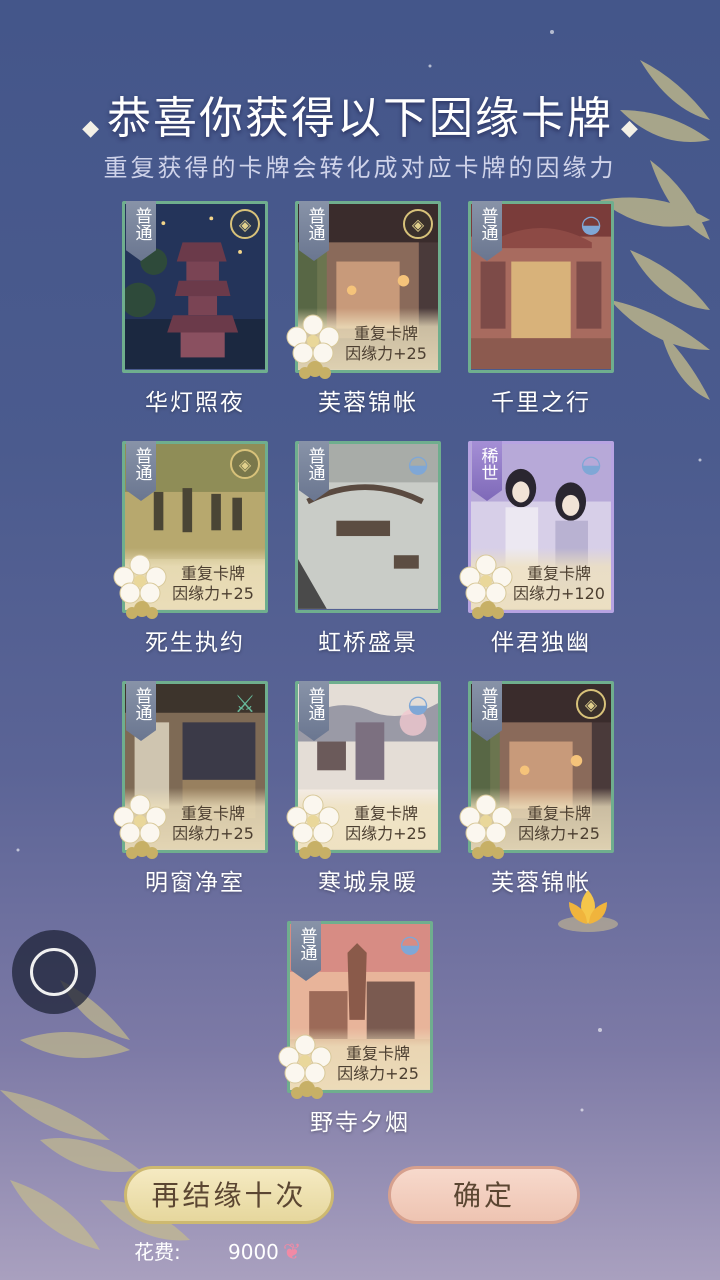  What do you see at coordinates (368, 548) in the screenshot?
I see `card-item: 普通 ◒ 虹桥盛景` at bounding box center [368, 548].